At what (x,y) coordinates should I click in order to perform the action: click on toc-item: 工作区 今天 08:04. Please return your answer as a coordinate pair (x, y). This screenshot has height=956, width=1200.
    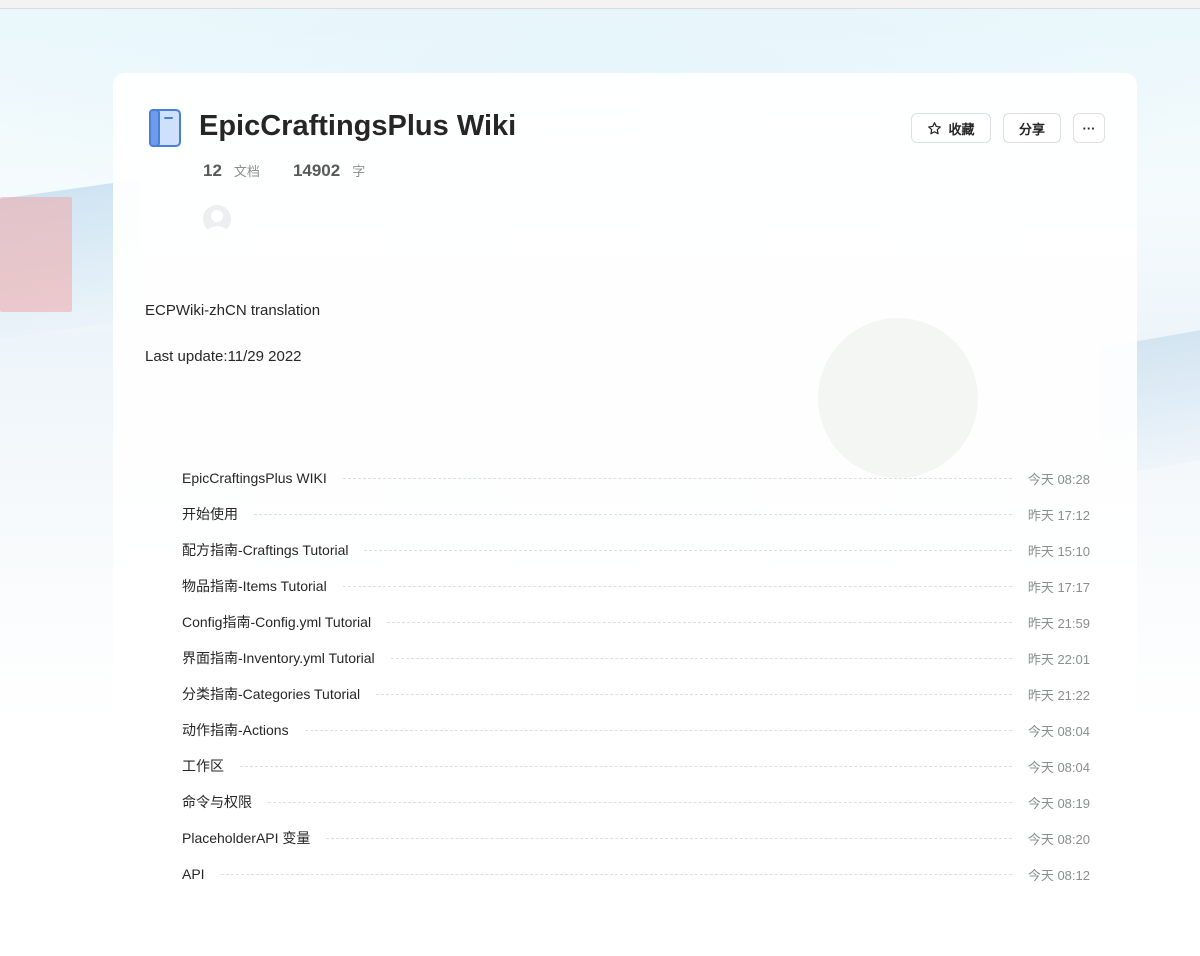
    Looking at the image, I should click on (636, 766).